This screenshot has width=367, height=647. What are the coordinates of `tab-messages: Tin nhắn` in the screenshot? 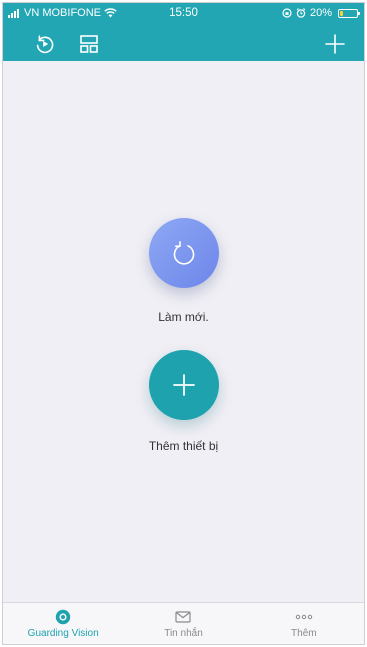 It's located at (183, 623).